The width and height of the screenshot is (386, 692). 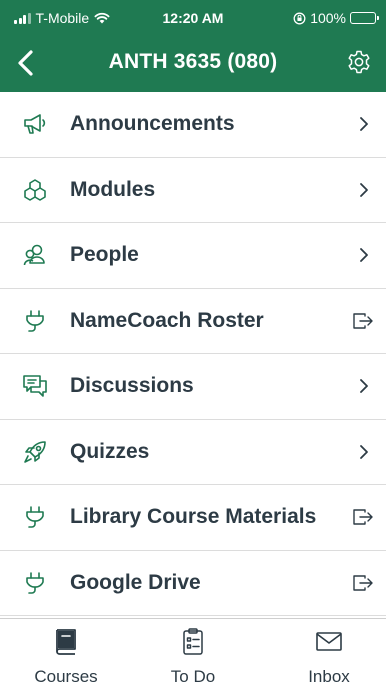 I want to click on menu-item-library-course-materials: Library Course Materials, so click(x=193, y=518).